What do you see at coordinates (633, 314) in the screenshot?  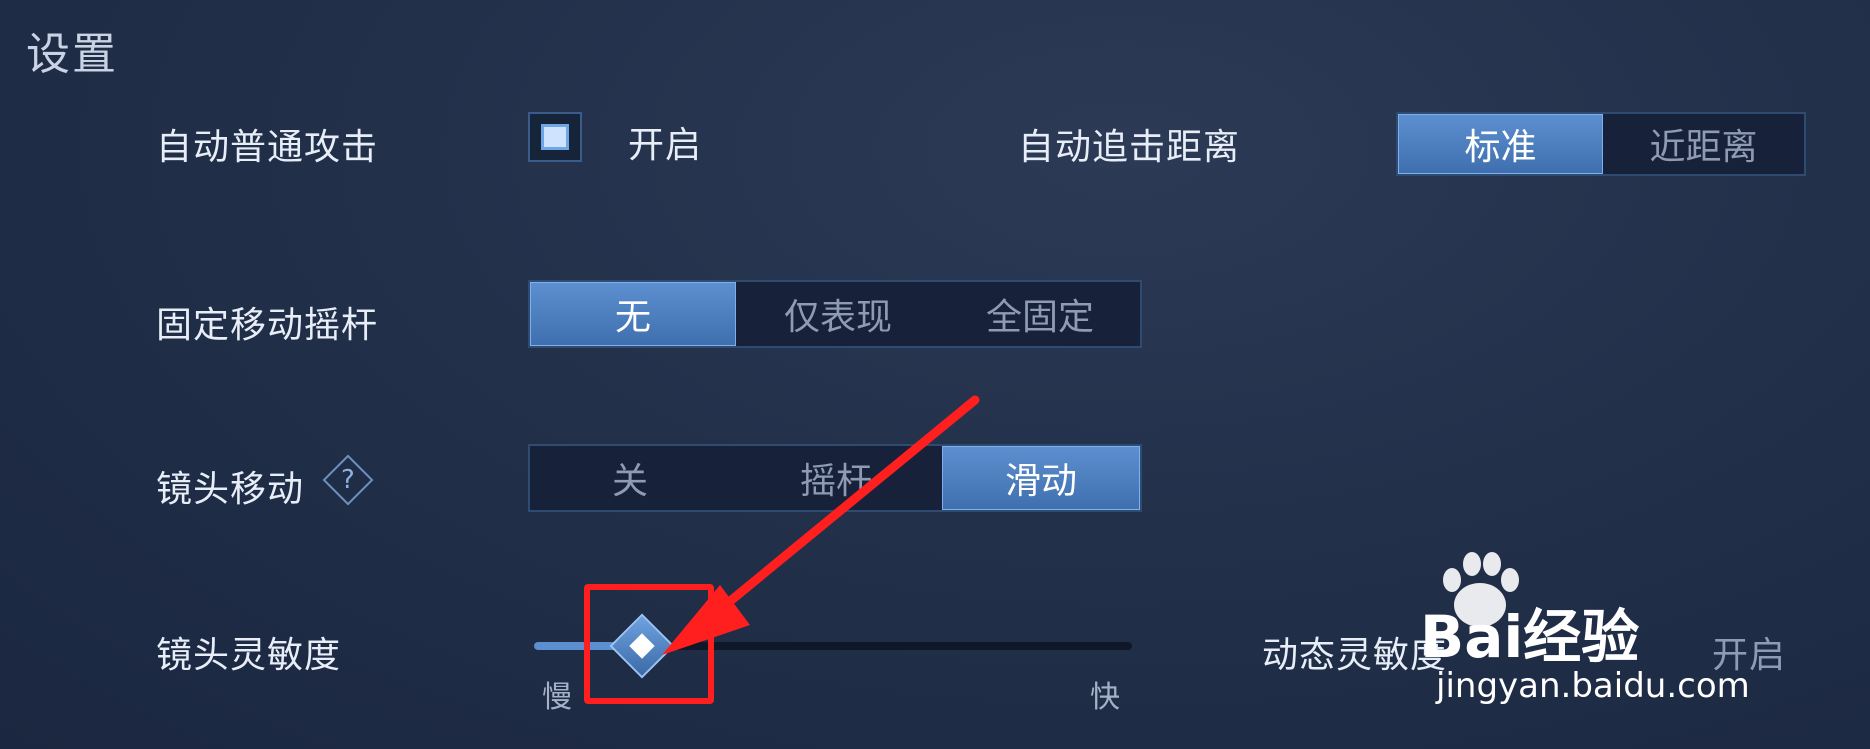 I see `option-none: 无` at bounding box center [633, 314].